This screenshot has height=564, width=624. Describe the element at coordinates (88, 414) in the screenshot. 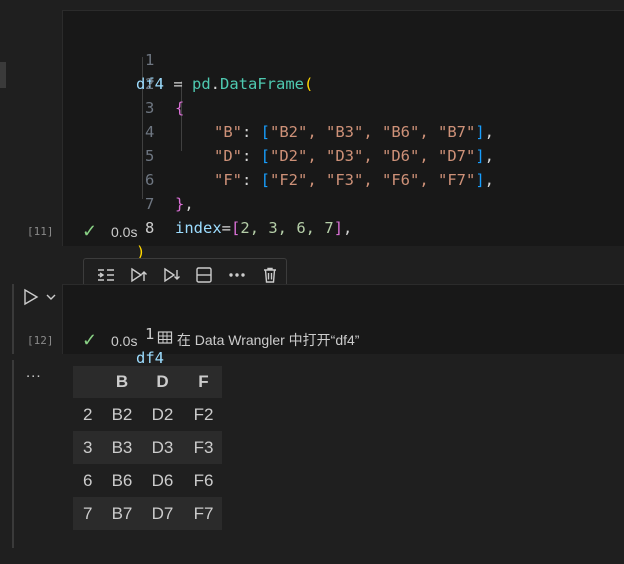

I see `table-index-cell: 2` at that location.